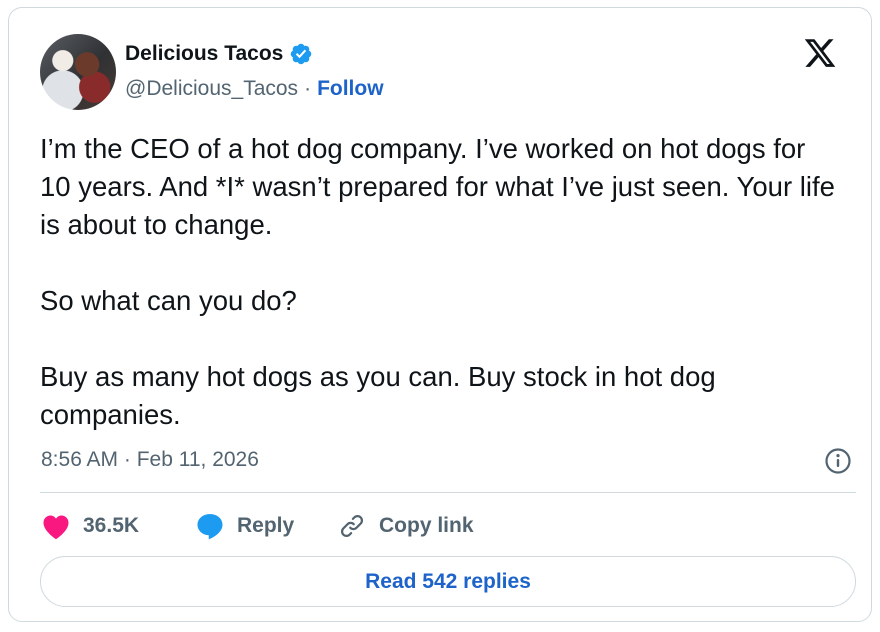 Image resolution: width=880 pixels, height=632 pixels. Describe the element at coordinates (211, 89) in the screenshot. I see `author-handle: @Delicious_Tacos` at that location.